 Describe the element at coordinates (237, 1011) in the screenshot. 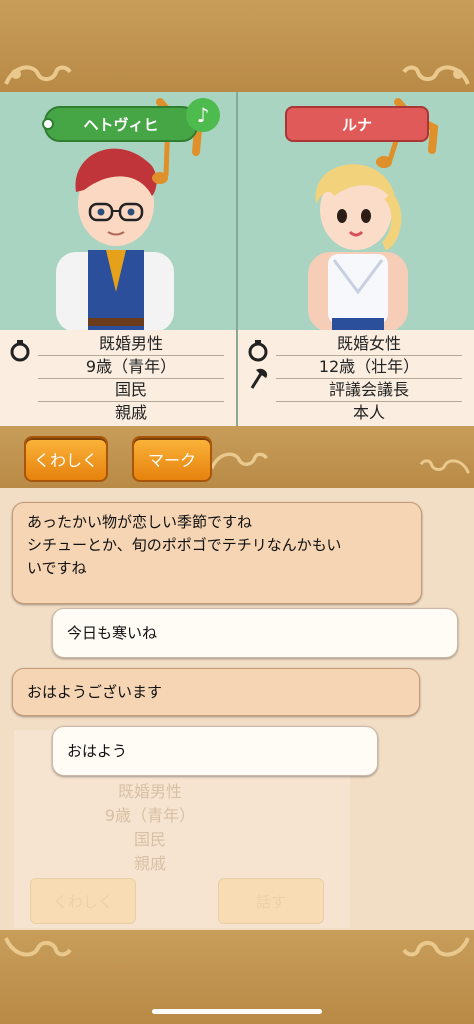

I see `home-indicator` at that location.